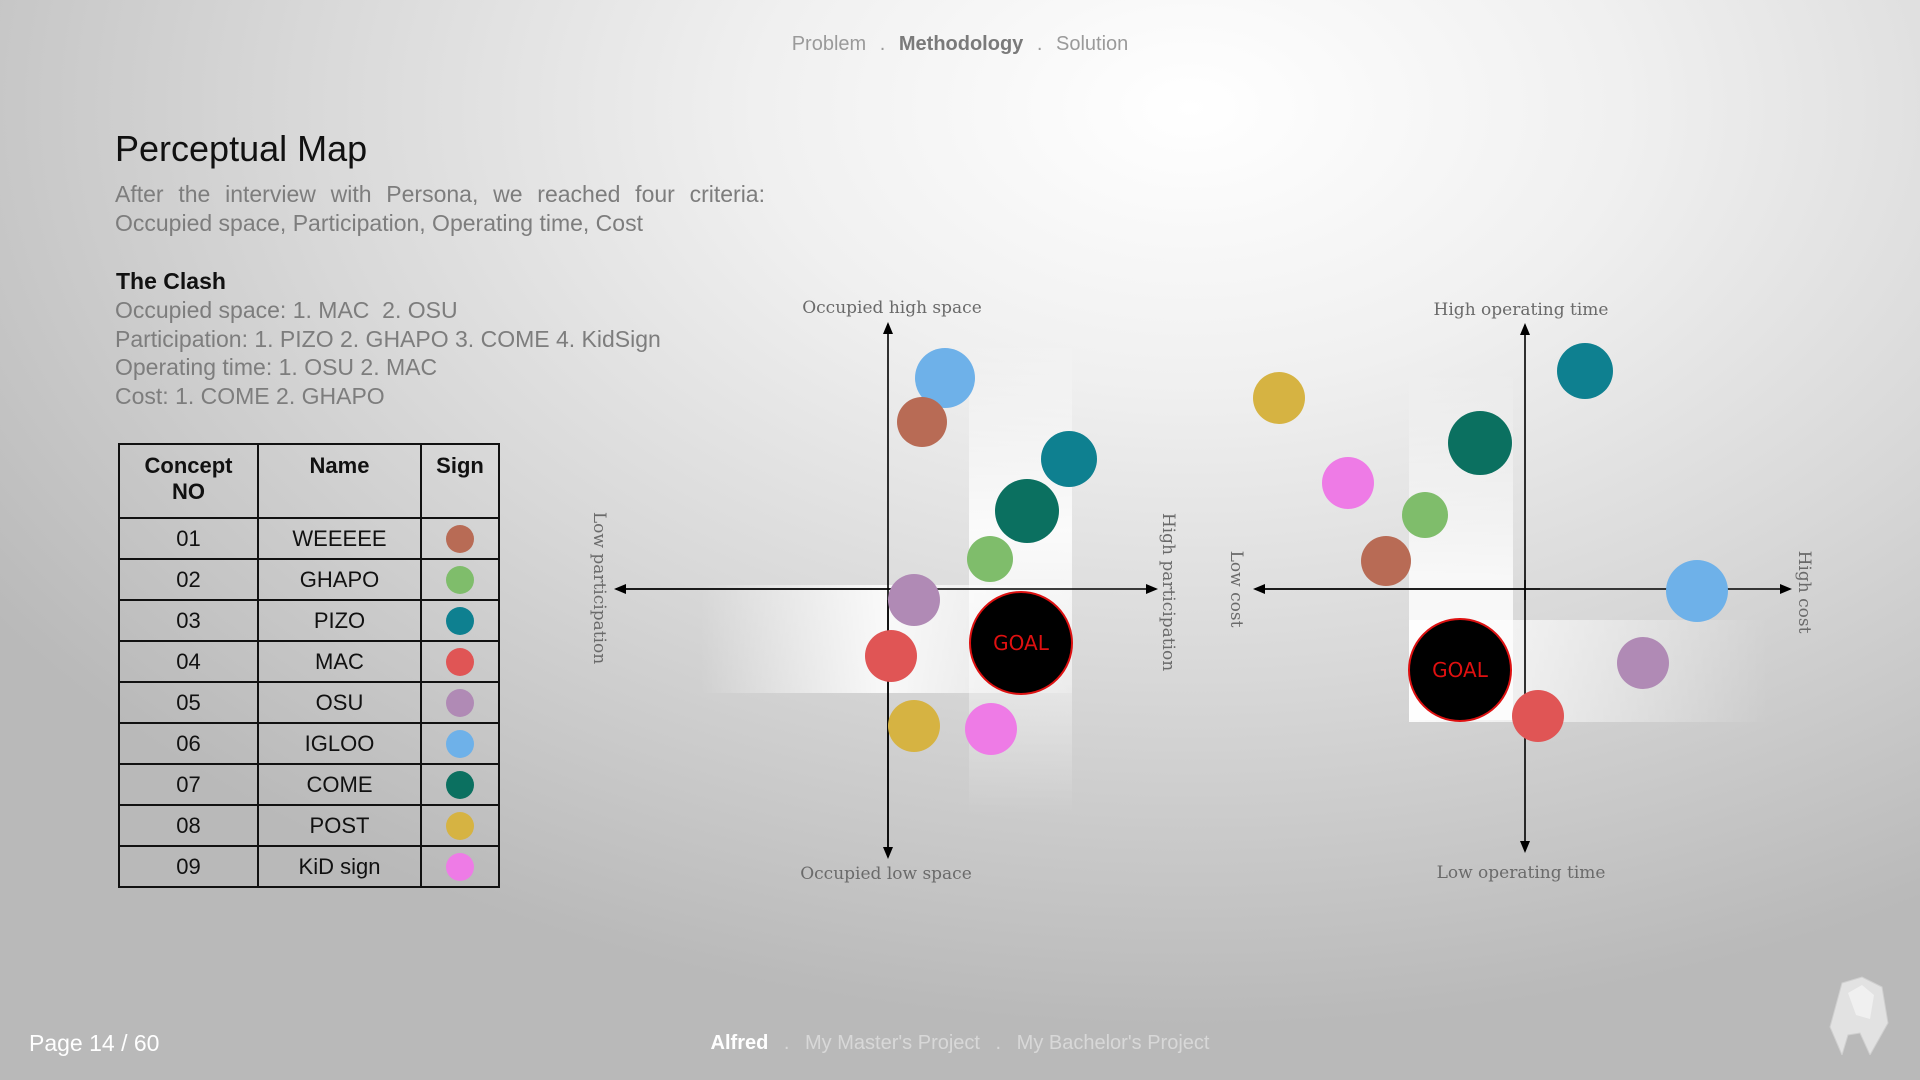 The width and height of the screenshot is (1920, 1080). What do you see at coordinates (1859, 1015) in the screenshot?
I see `brand-logo` at bounding box center [1859, 1015].